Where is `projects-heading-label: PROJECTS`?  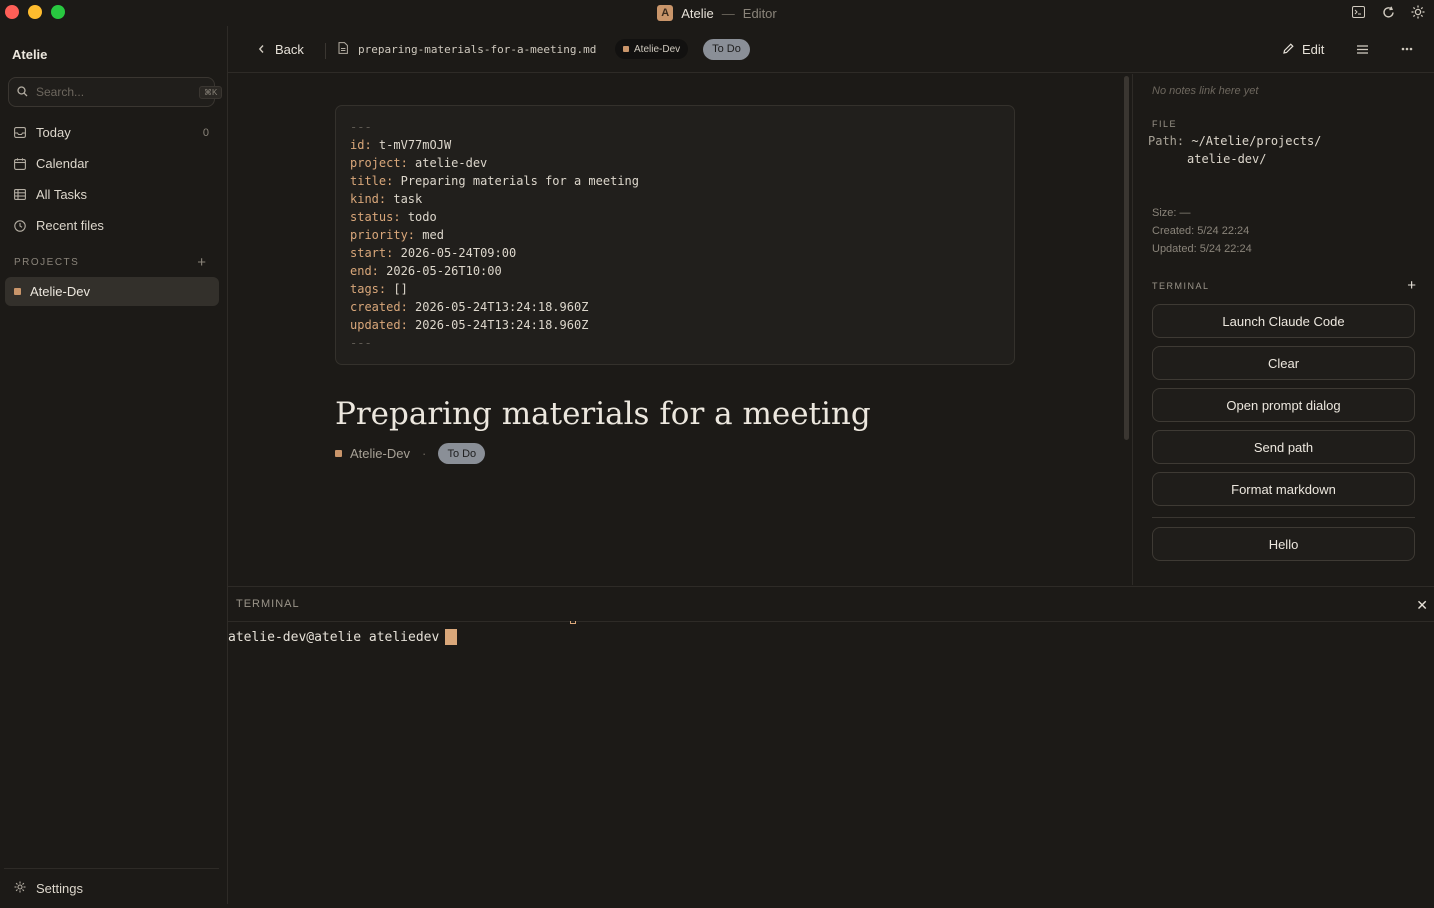 projects-heading-label: PROJECTS is located at coordinates (47, 262).